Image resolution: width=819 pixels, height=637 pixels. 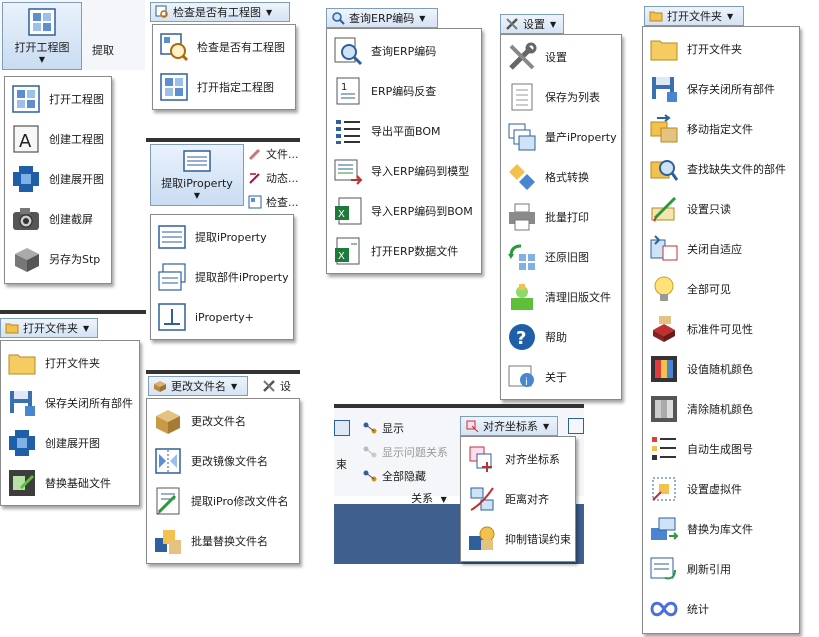 What do you see at coordinates (561, 297) in the screenshot?
I see `menu-item-cleanup: 清理旧版文件` at bounding box center [561, 297].